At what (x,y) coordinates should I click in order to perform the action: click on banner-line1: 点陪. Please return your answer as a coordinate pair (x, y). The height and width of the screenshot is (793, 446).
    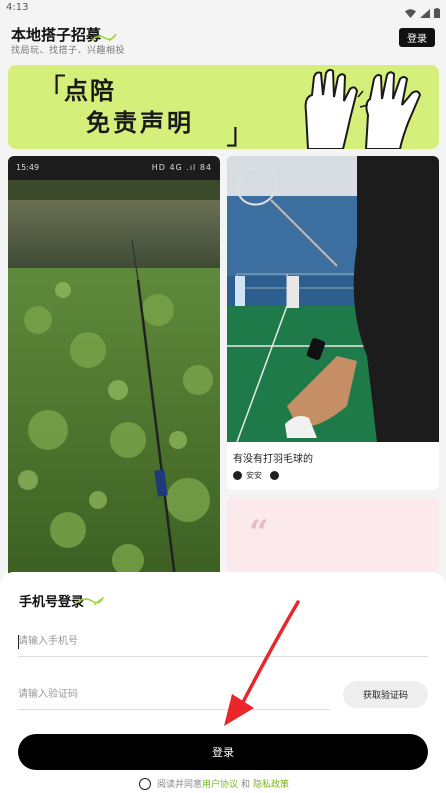
    Looking at the image, I should click on (90, 91).